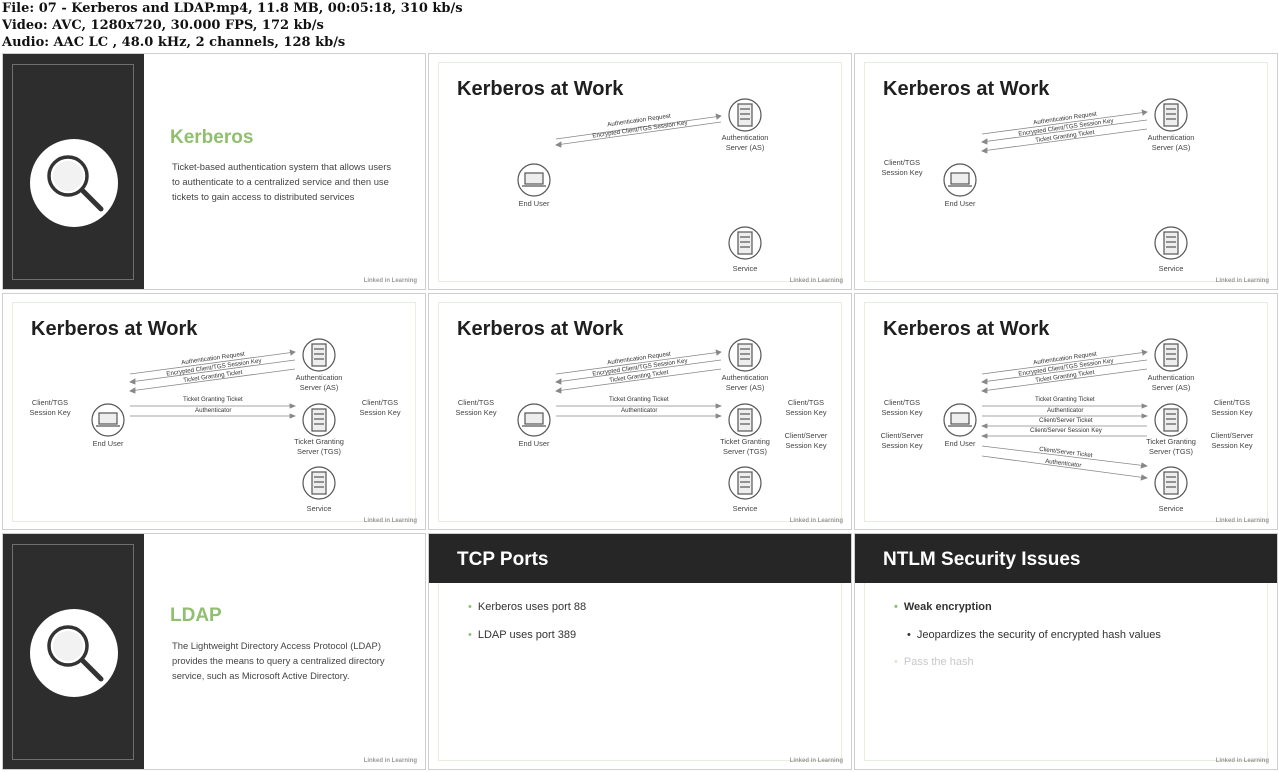 Image resolution: width=1279 pixels, height=772 pixels. Describe the element at coordinates (639, 179) in the screenshot. I see `diagram-arrows` at that location.